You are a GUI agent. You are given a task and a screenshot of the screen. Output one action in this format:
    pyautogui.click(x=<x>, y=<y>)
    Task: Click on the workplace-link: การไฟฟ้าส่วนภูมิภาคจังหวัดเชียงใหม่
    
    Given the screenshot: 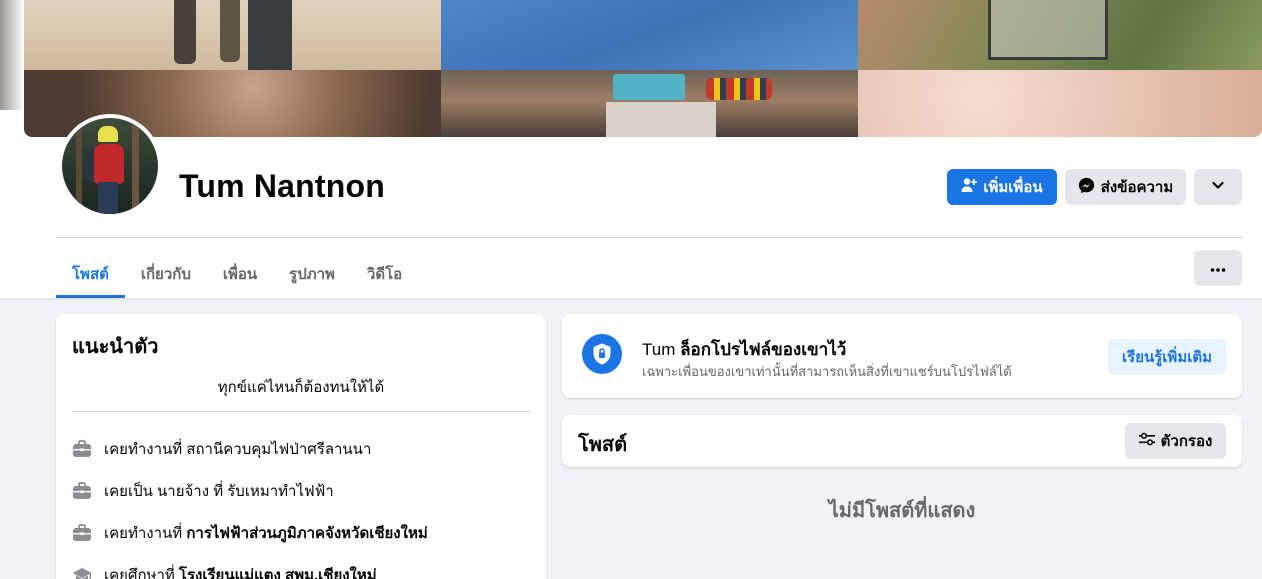 What is the action you would take?
    pyautogui.click(x=306, y=533)
    